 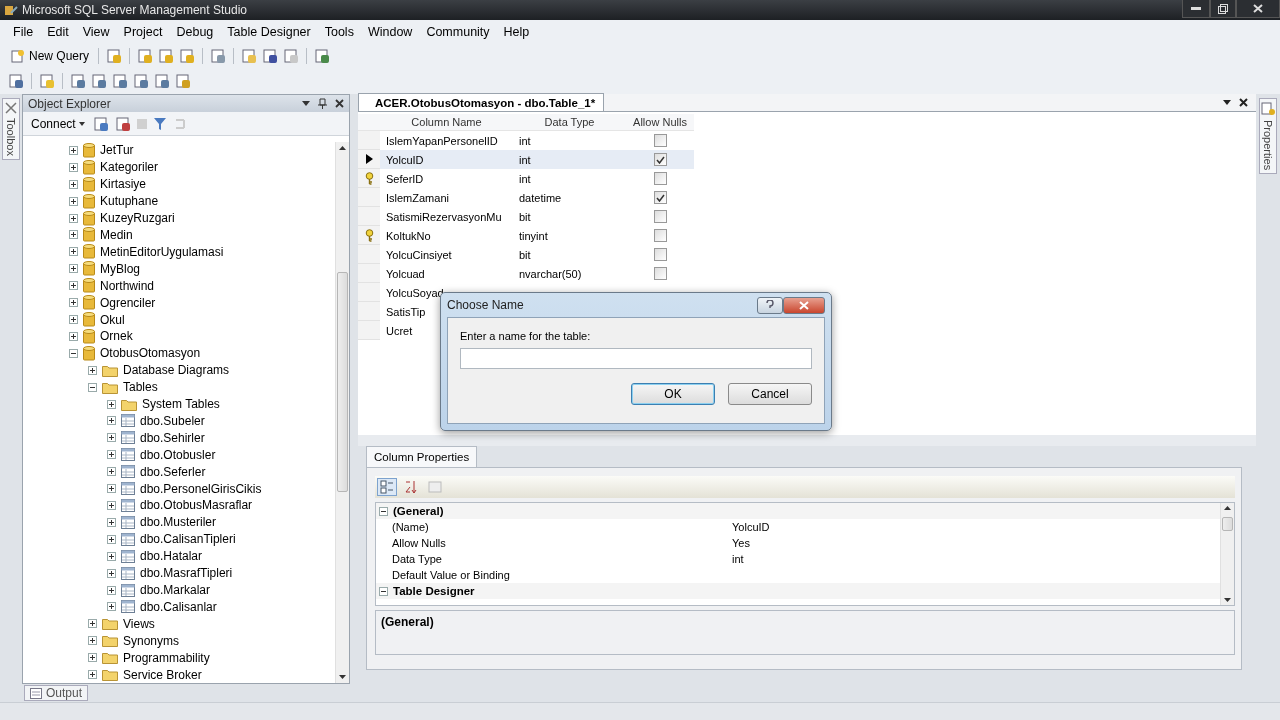 I want to click on table-cell: IslemZamani, so click(x=417, y=197).